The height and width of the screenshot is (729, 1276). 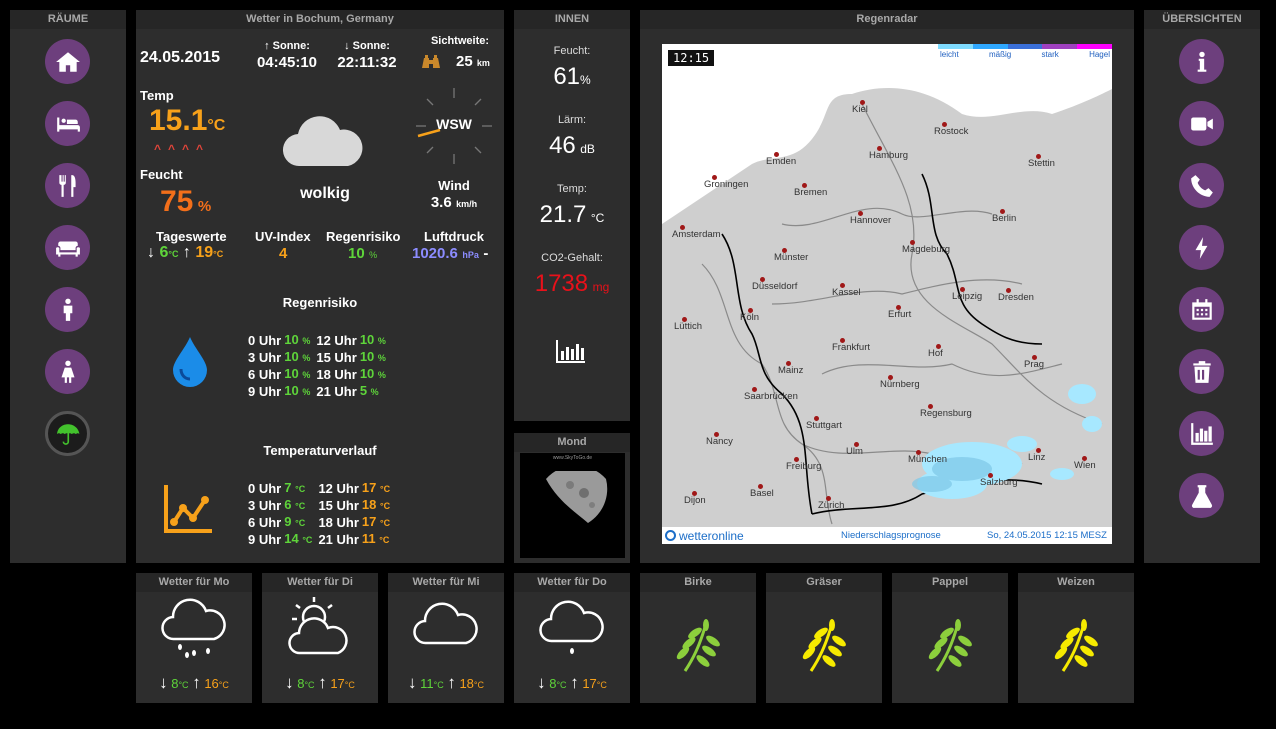 I want to click on temp-time: 3 Uhr, so click(x=265, y=505).